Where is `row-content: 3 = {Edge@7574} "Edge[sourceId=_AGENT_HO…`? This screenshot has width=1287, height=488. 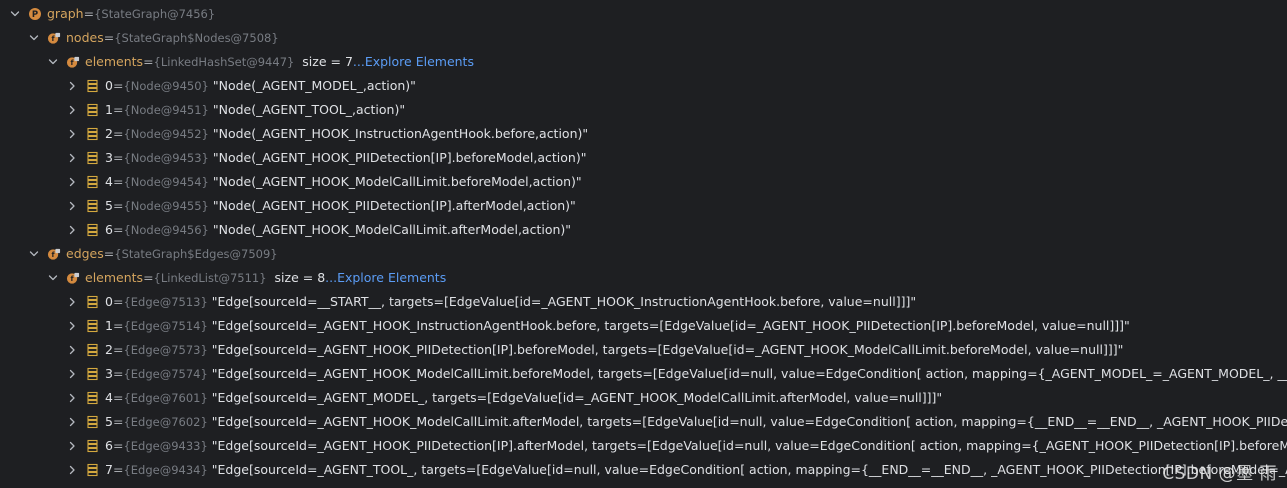 row-content: 3 = {Edge@7574} "Edge[sourceId=_AGENT_HO… is located at coordinates (686, 374).